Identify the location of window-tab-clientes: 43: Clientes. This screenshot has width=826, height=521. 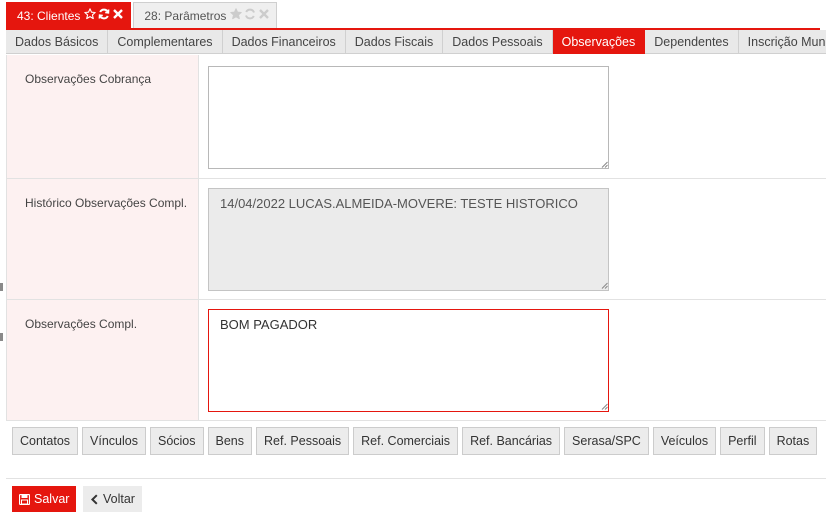
(69, 15).